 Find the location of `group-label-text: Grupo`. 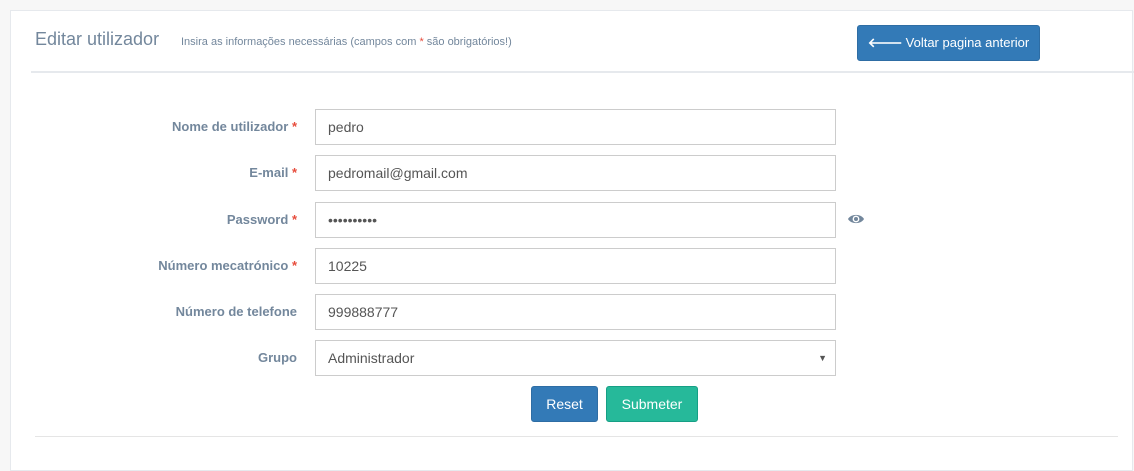

group-label-text: Grupo is located at coordinates (277, 357).